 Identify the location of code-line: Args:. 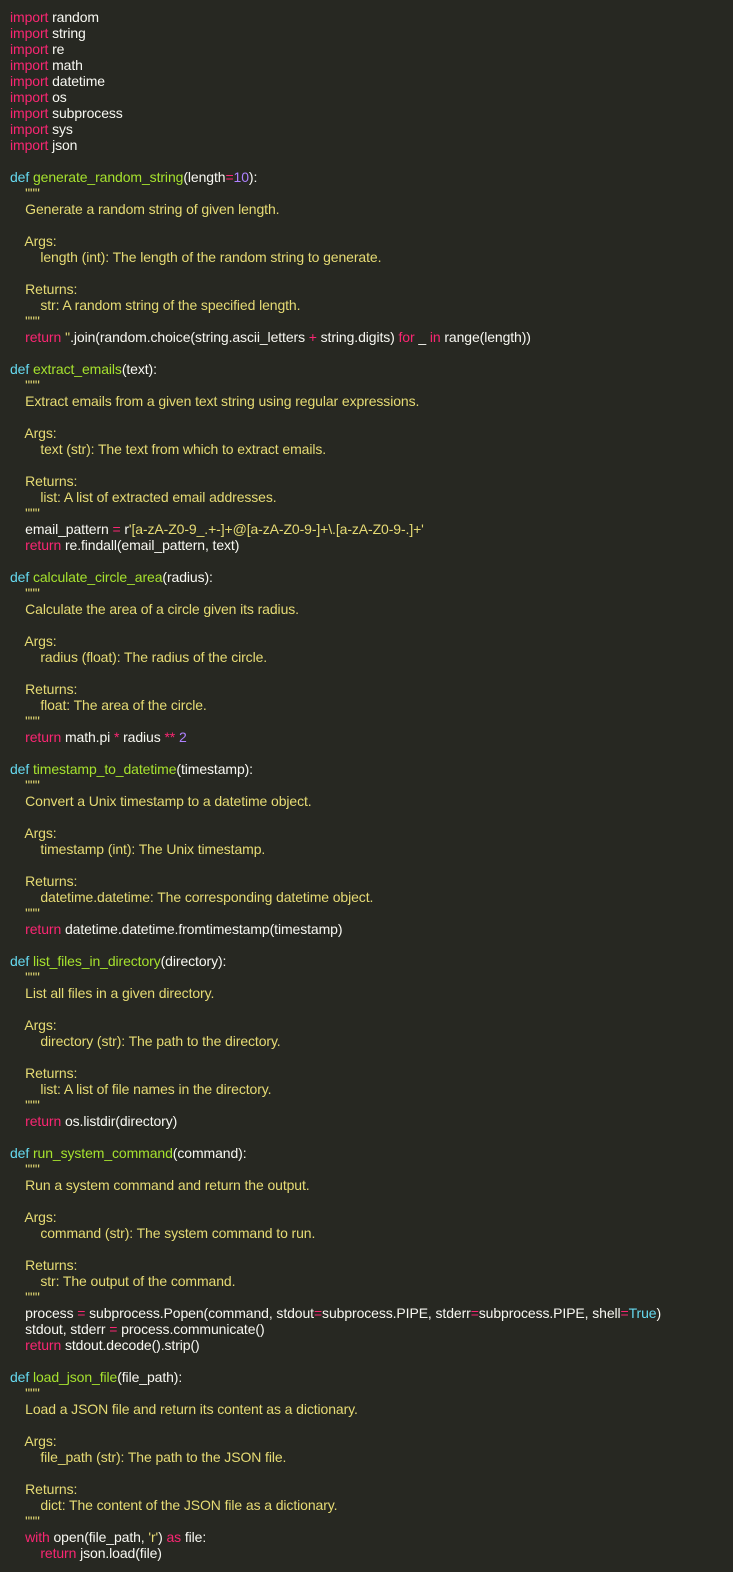
(371, 241).